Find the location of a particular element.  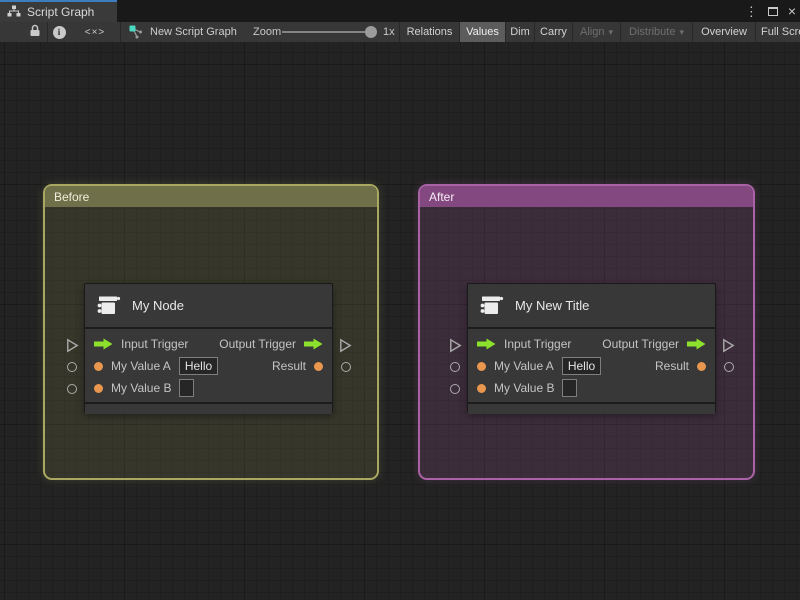

overview-button: Overview is located at coordinates (723, 32).